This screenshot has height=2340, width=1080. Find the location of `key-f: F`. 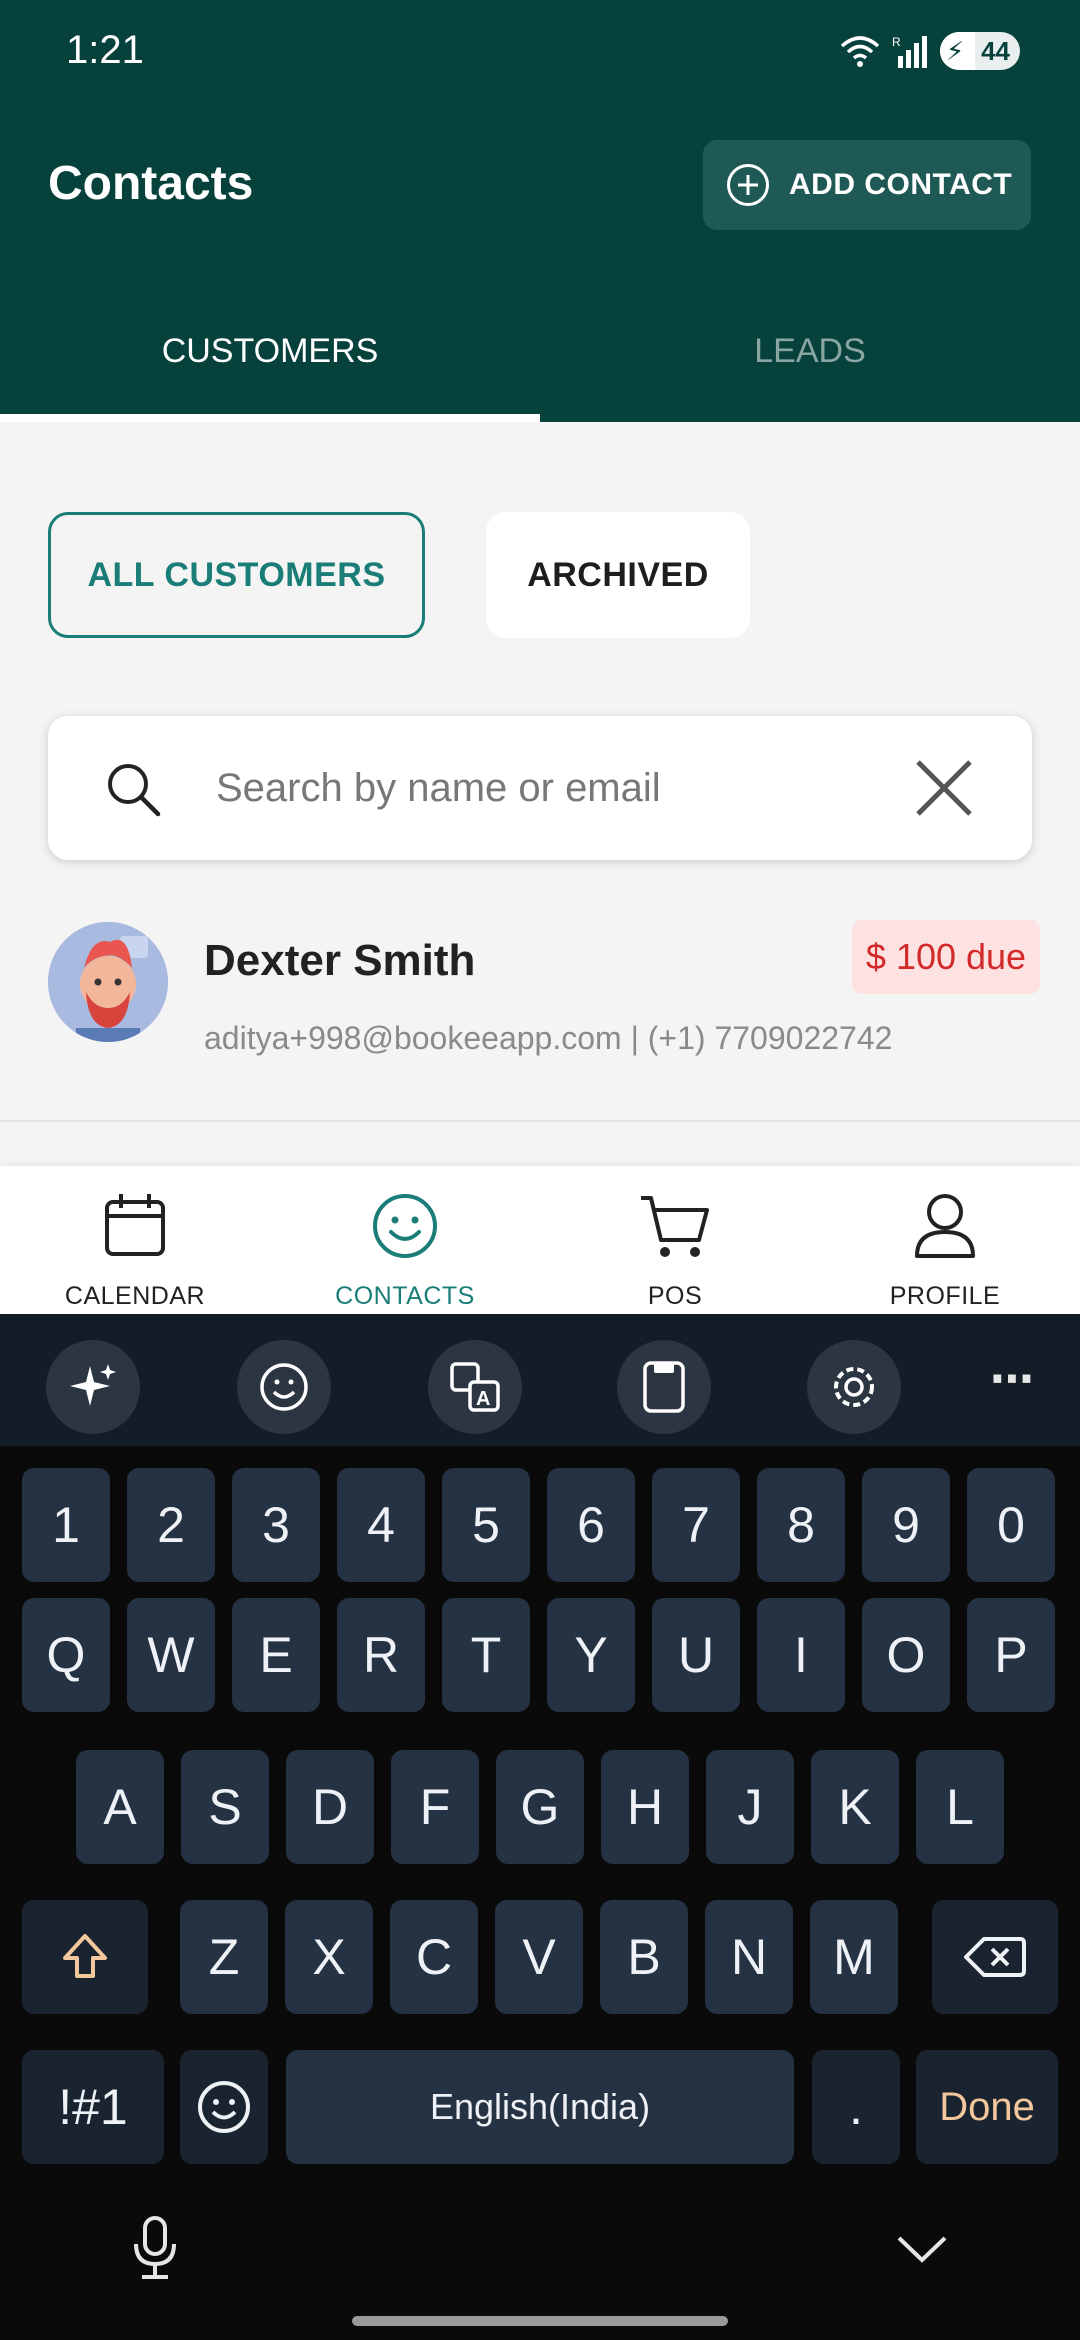

key-f: F is located at coordinates (435, 1807).